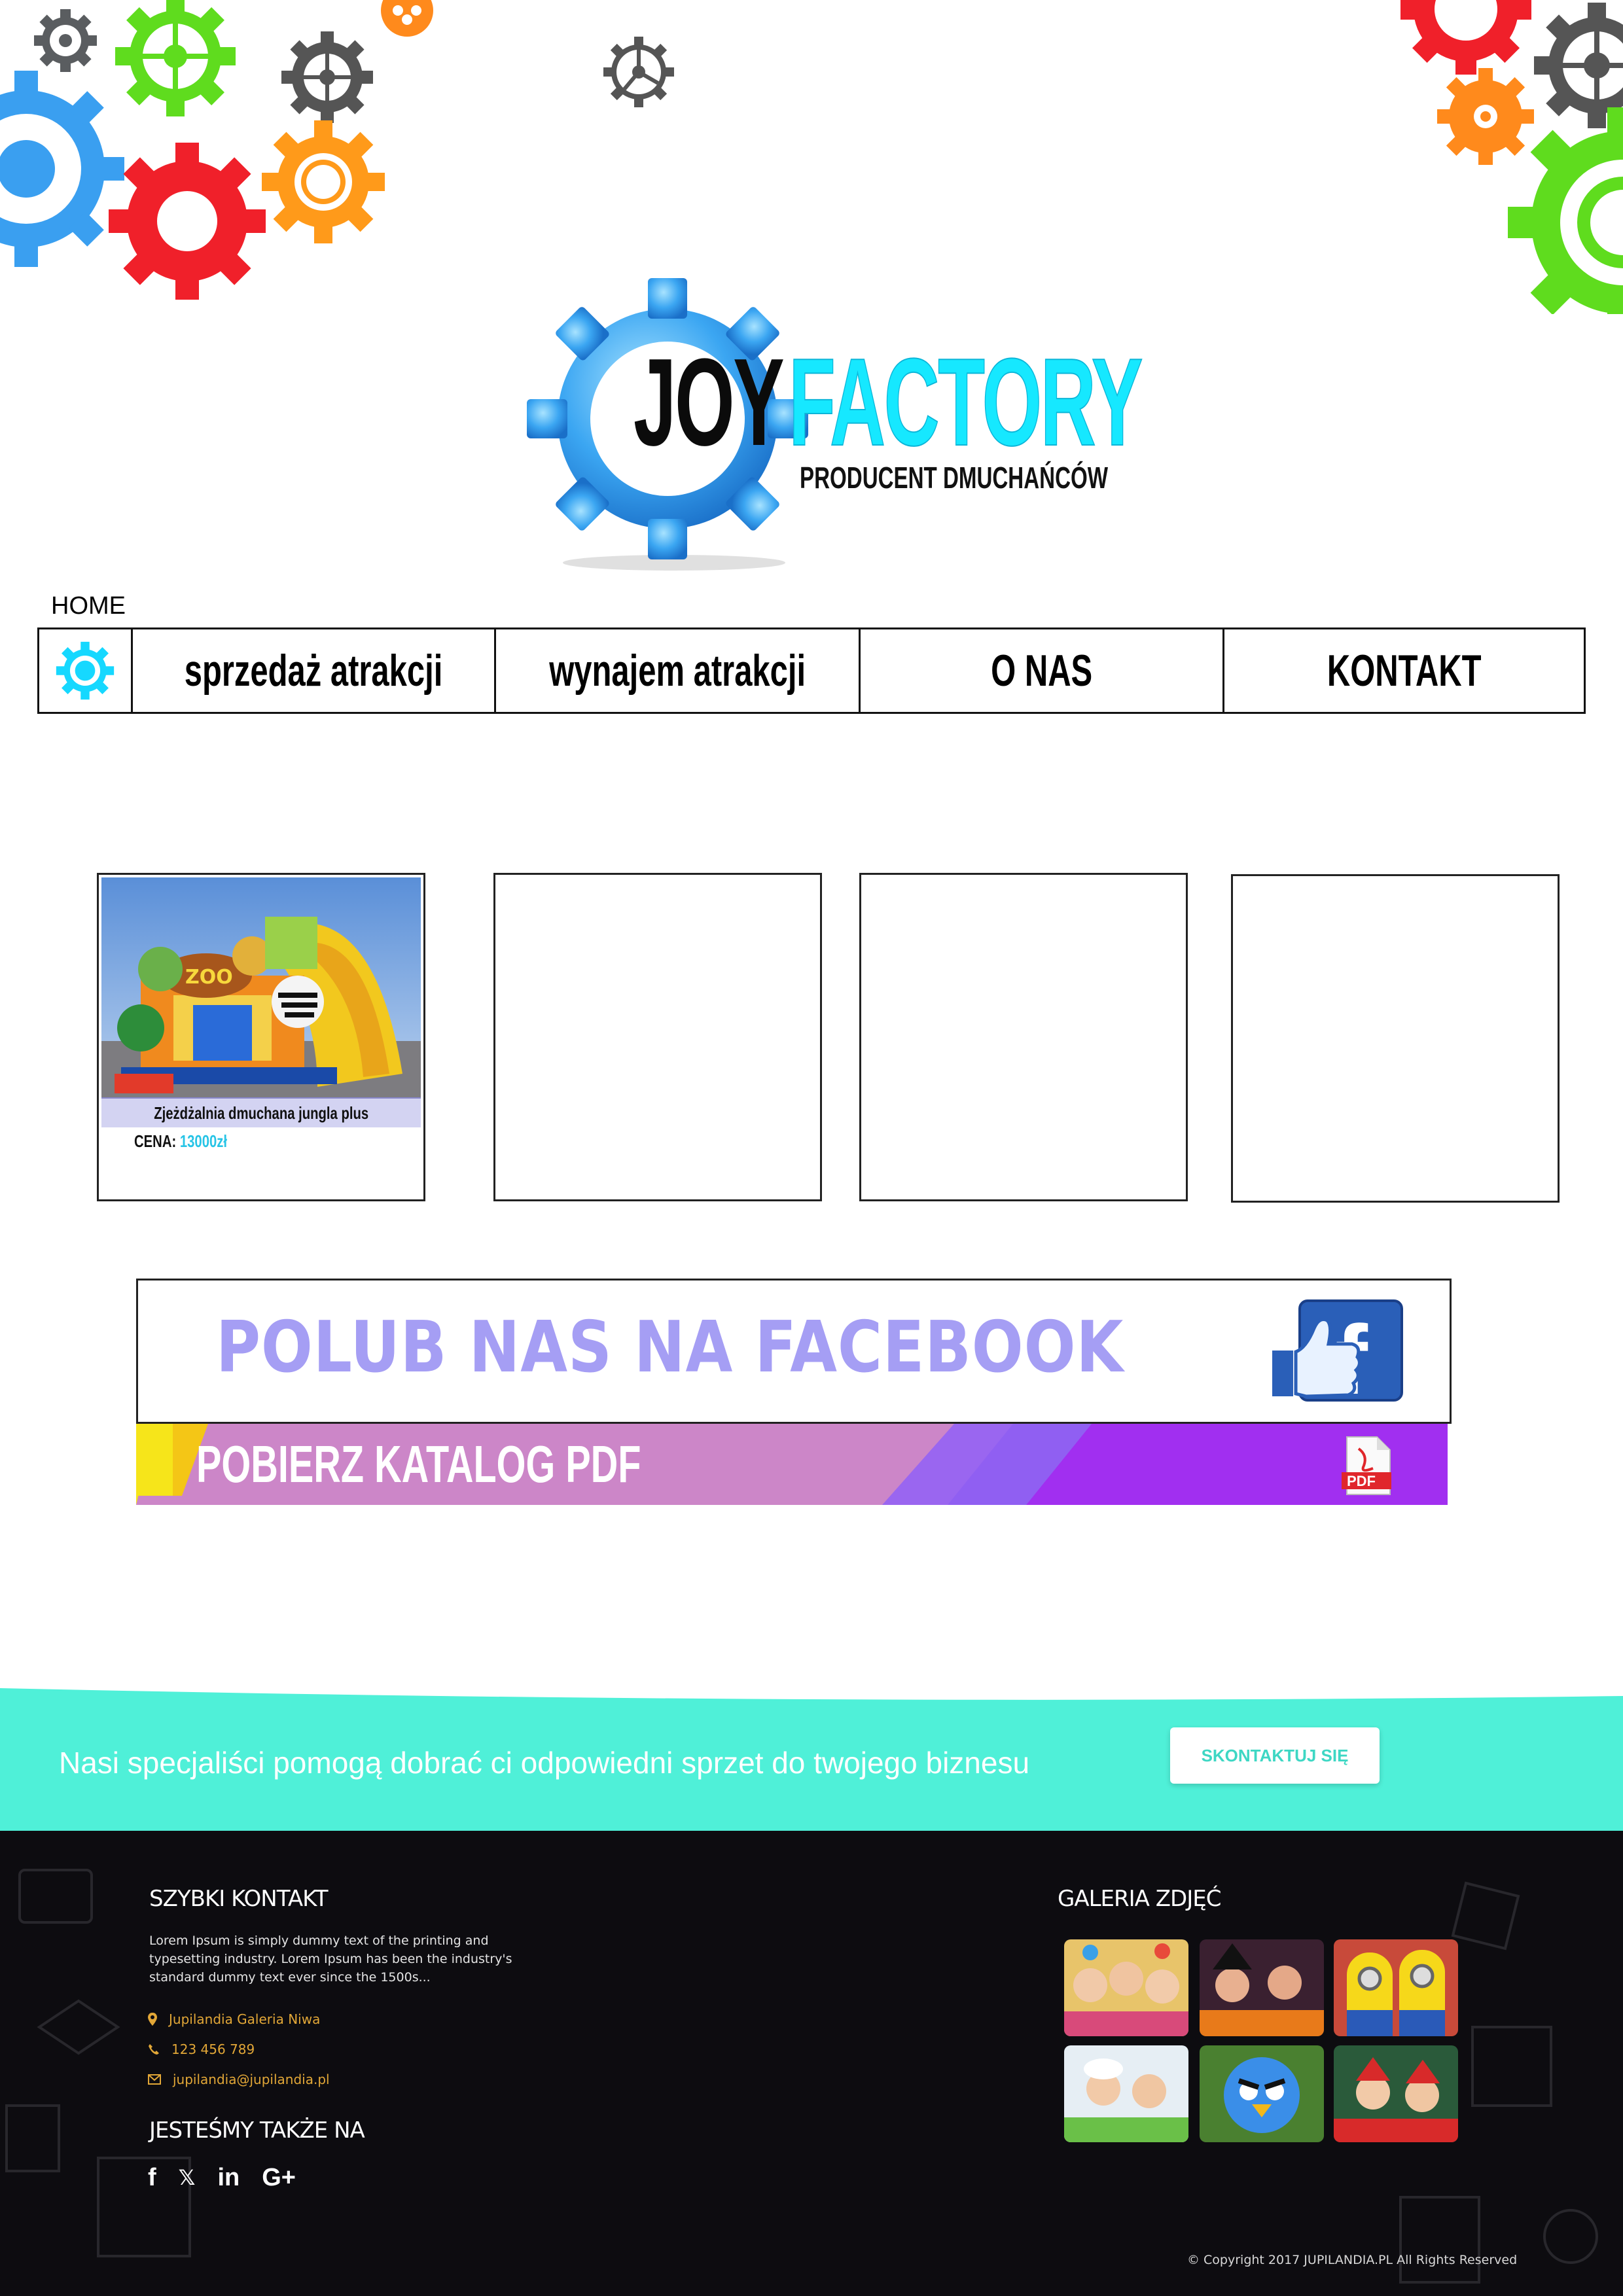 This screenshot has height=2296, width=1623. I want to click on kids-cooking-photo, so click(1126, 2093).